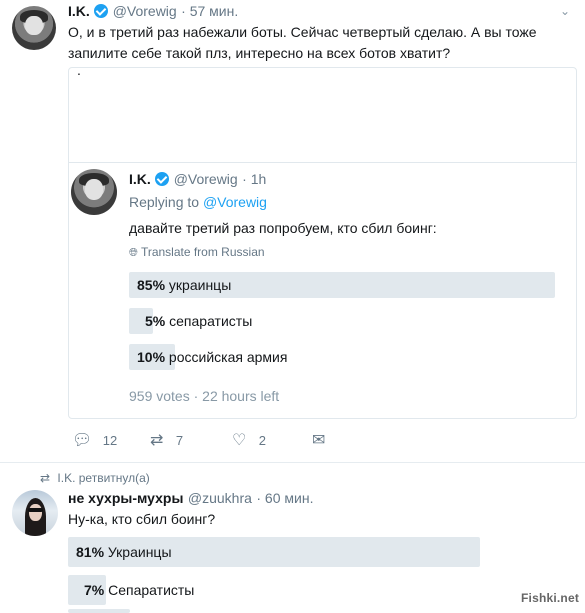  Describe the element at coordinates (274, 552) in the screenshot. I see `poll-option: 81% Украинцы` at that location.